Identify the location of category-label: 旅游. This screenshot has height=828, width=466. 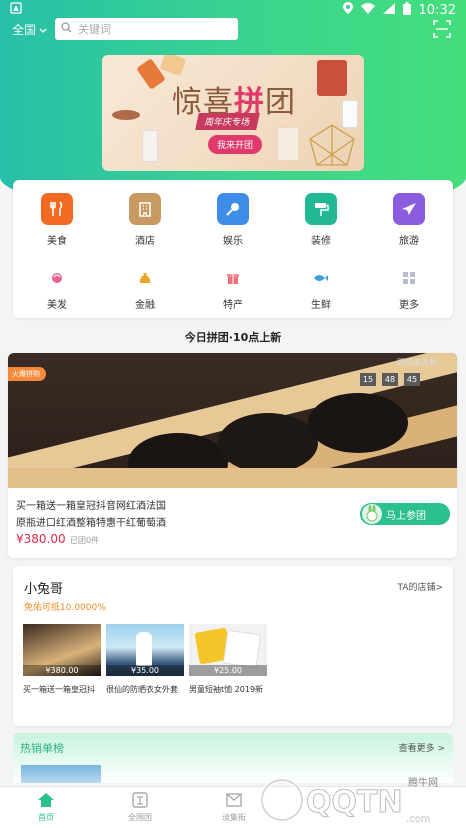
(409, 241).